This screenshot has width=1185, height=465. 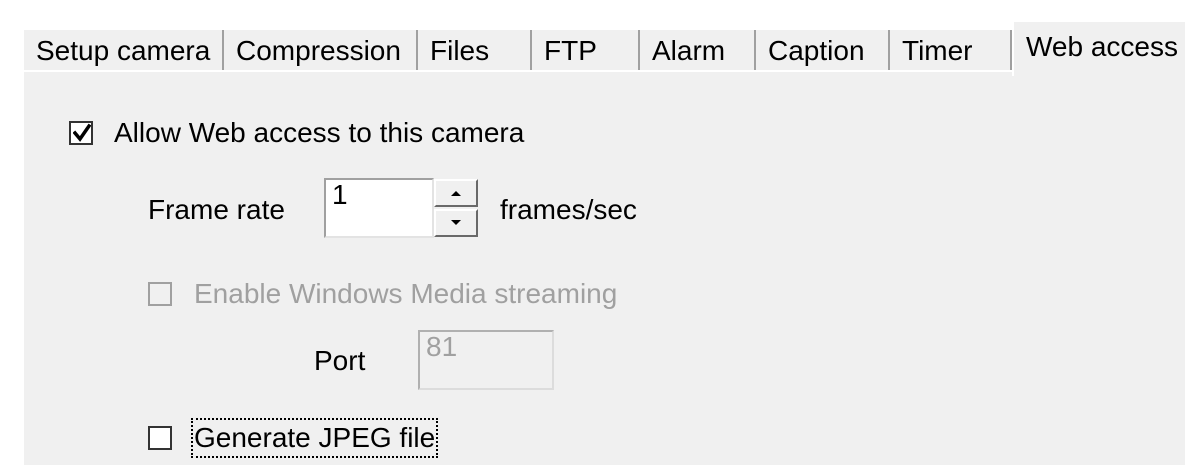 I want to click on generate-jpeg-label: Generate JPEG file, so click(x=314, y=438).